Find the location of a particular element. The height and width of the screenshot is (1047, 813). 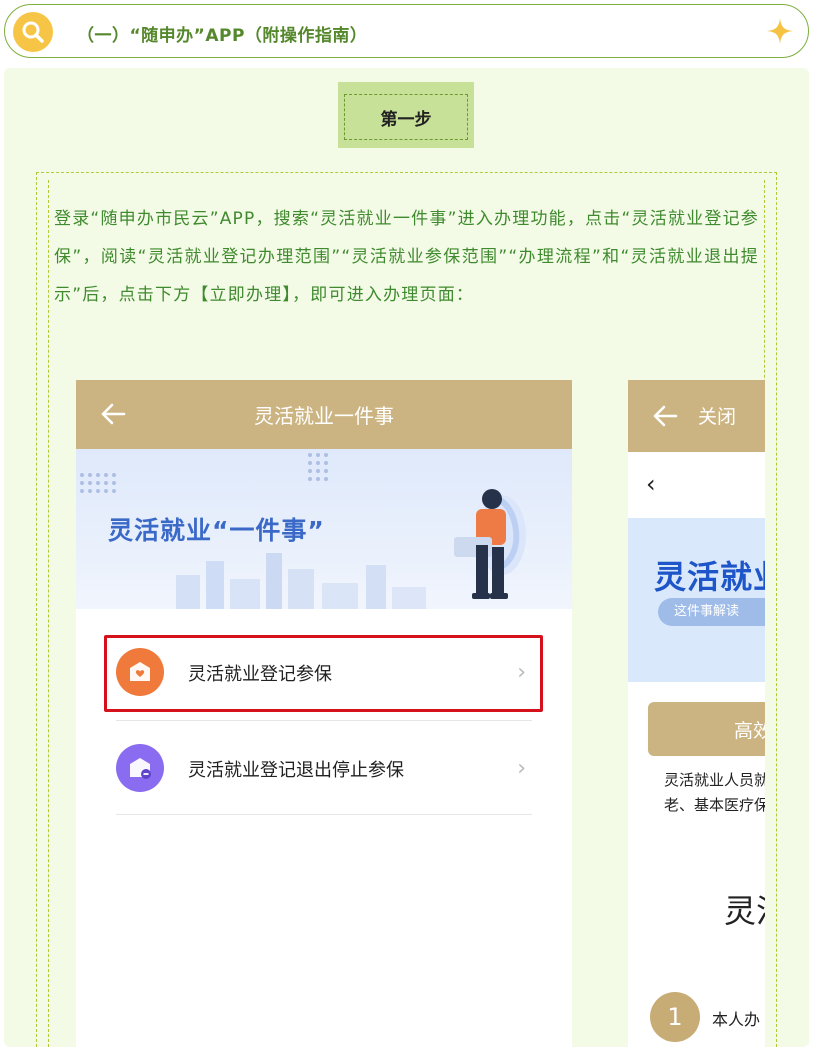

description-line: 老、基本医疗保 is located at coordinates (714, 805).